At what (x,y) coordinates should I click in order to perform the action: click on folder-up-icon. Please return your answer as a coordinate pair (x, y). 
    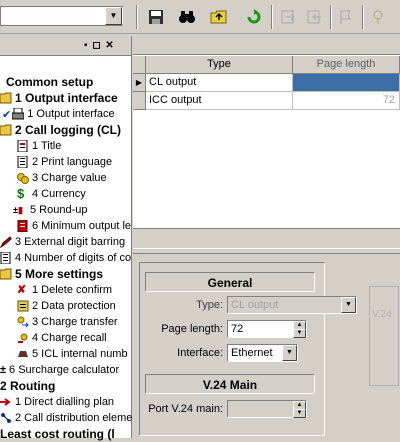
    Looking at the image, I should click on (219, 17).